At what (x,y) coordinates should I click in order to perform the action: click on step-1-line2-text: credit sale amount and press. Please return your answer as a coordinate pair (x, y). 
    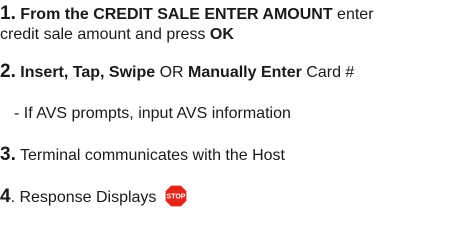
    Looking at the image, I should click on (105, 34).